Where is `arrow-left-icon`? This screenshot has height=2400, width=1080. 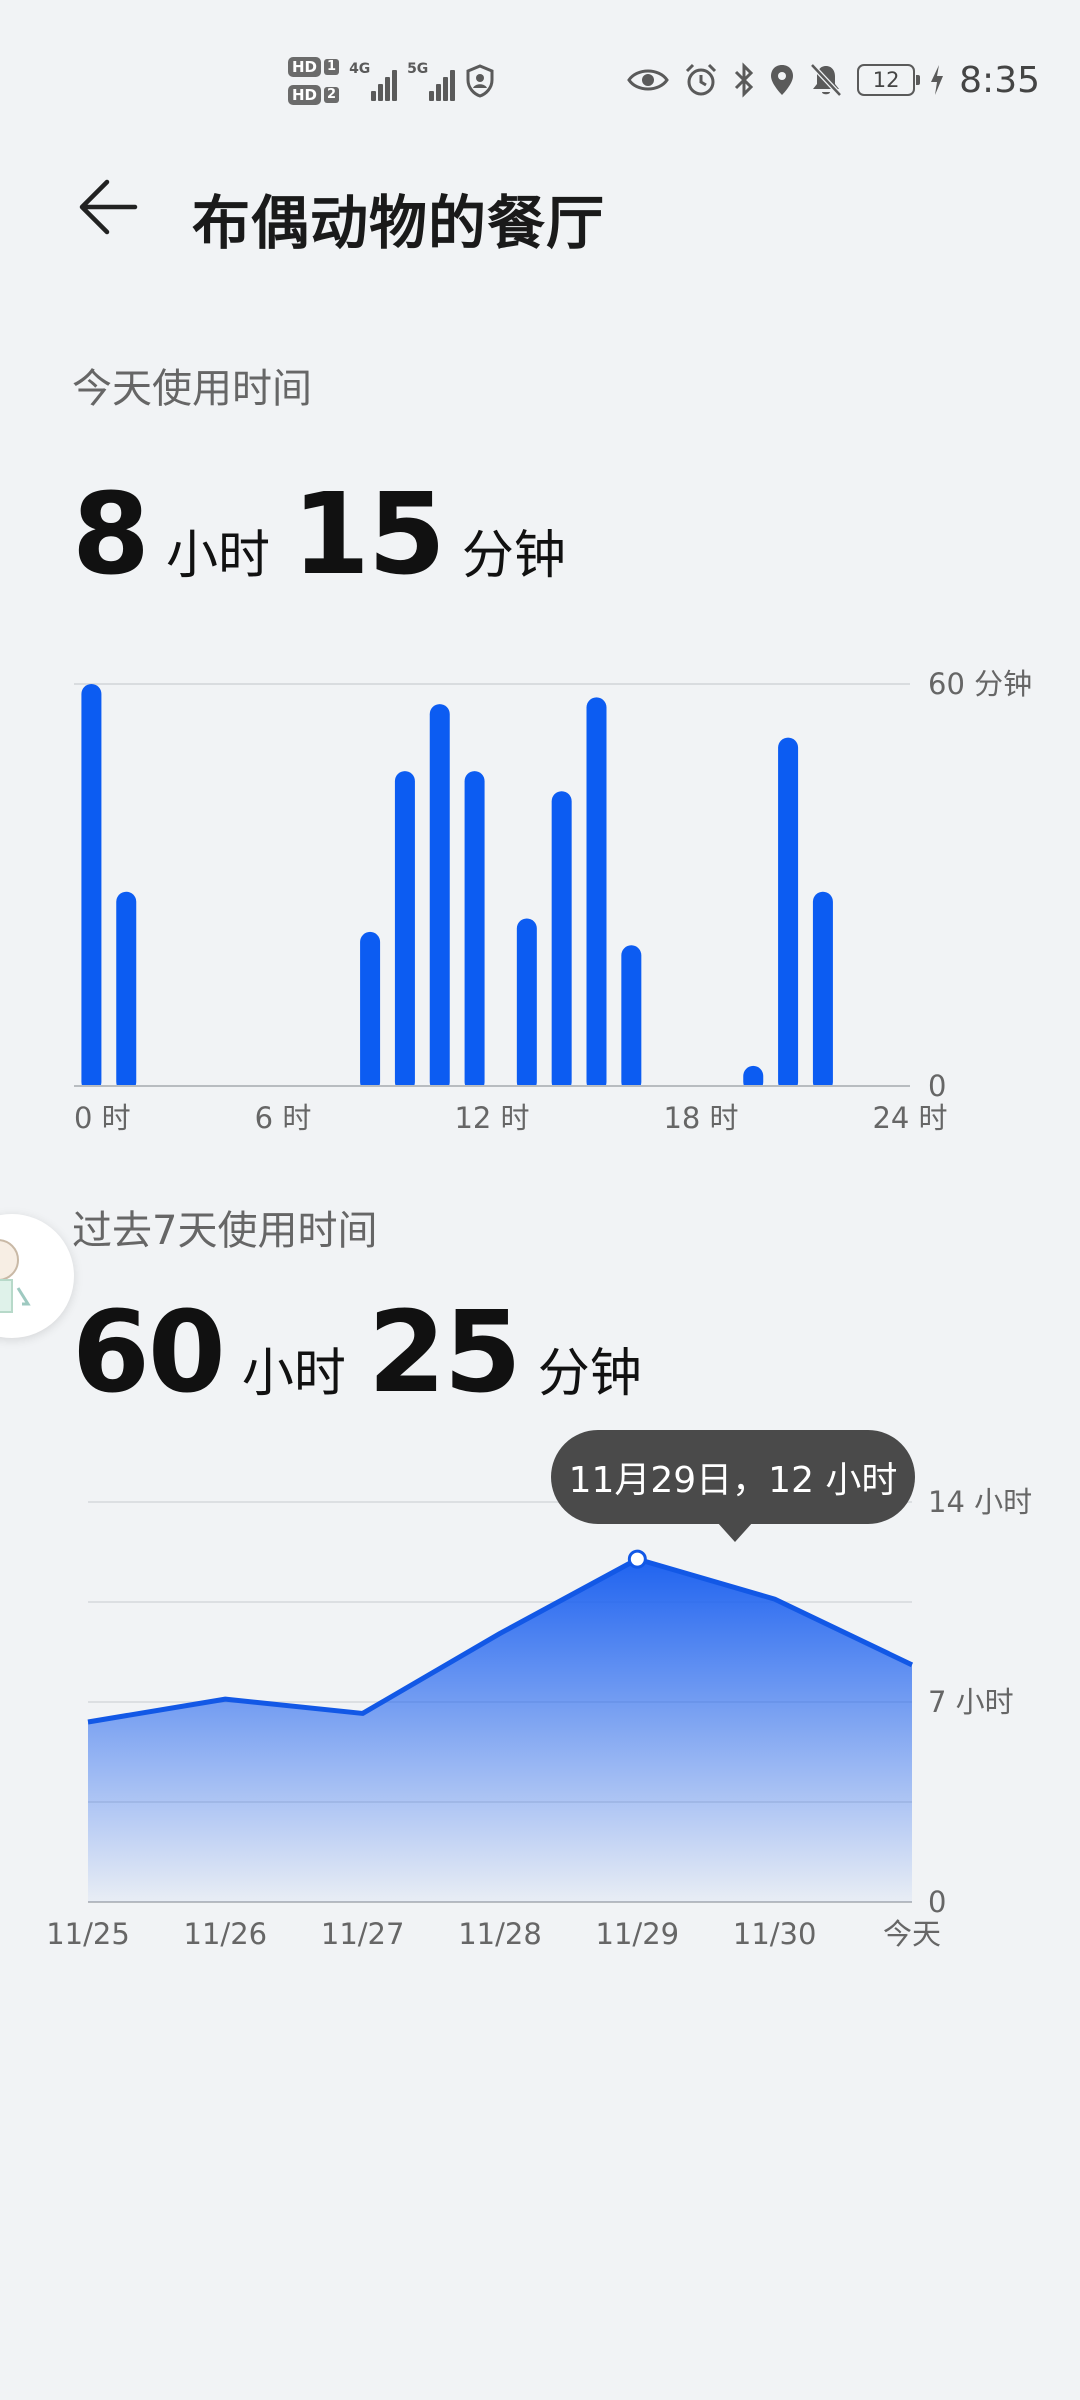
arrow-left-icon is located at coordinates (108, 207).